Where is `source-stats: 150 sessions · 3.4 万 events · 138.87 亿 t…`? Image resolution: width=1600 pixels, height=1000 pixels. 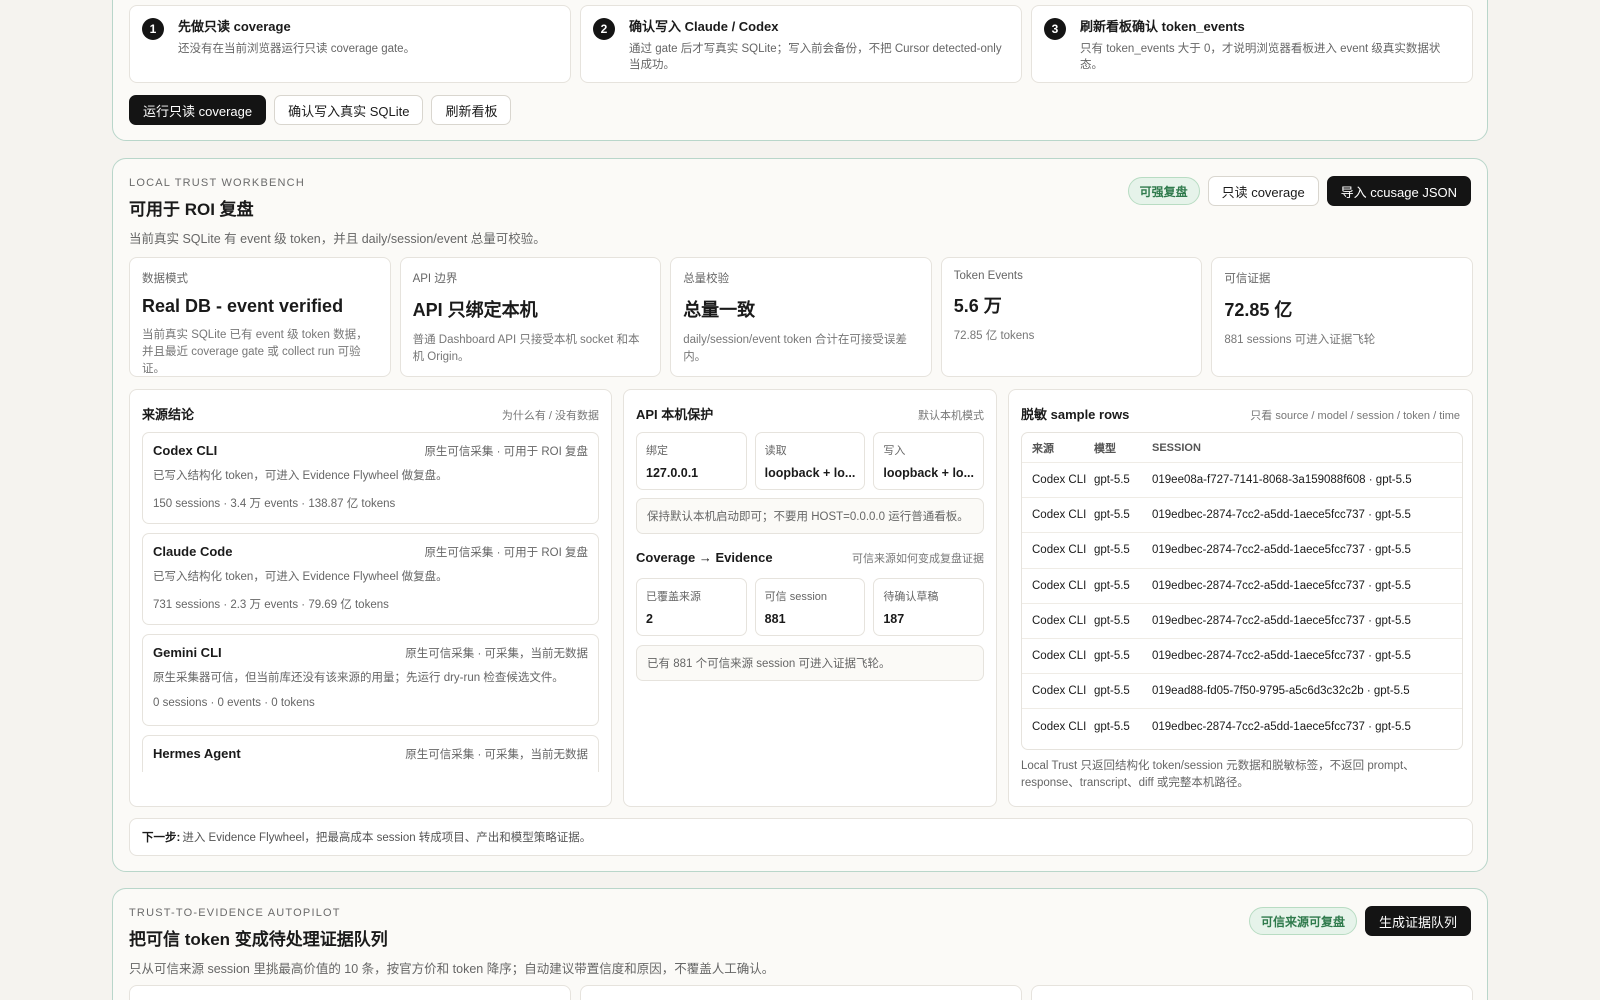 source-stats: 150 sessions · 3.4 万 events · 138.87 亿 t… is located at coordinates (274, 504).